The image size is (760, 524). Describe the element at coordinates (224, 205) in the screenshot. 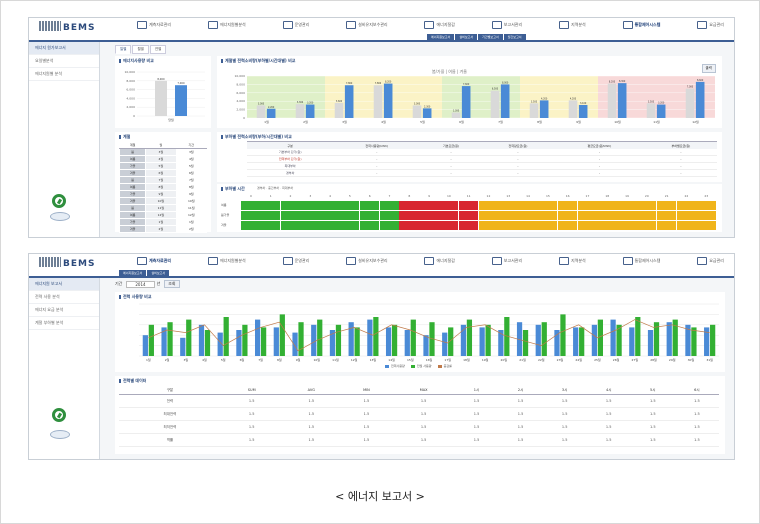

I see `time-row-label: 여름` at that location.